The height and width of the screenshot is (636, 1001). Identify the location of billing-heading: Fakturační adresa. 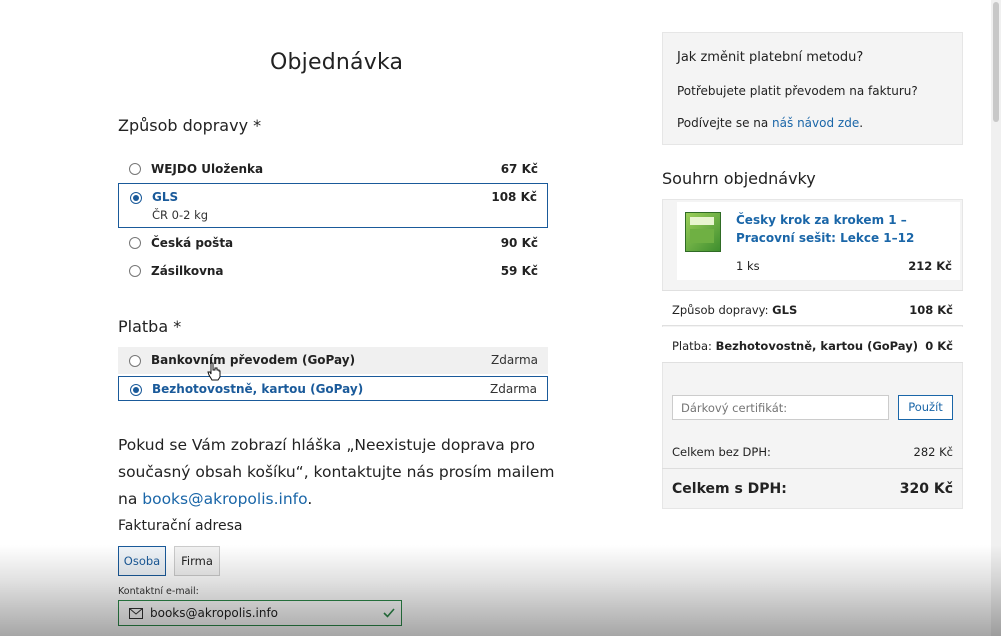
(180, 526).